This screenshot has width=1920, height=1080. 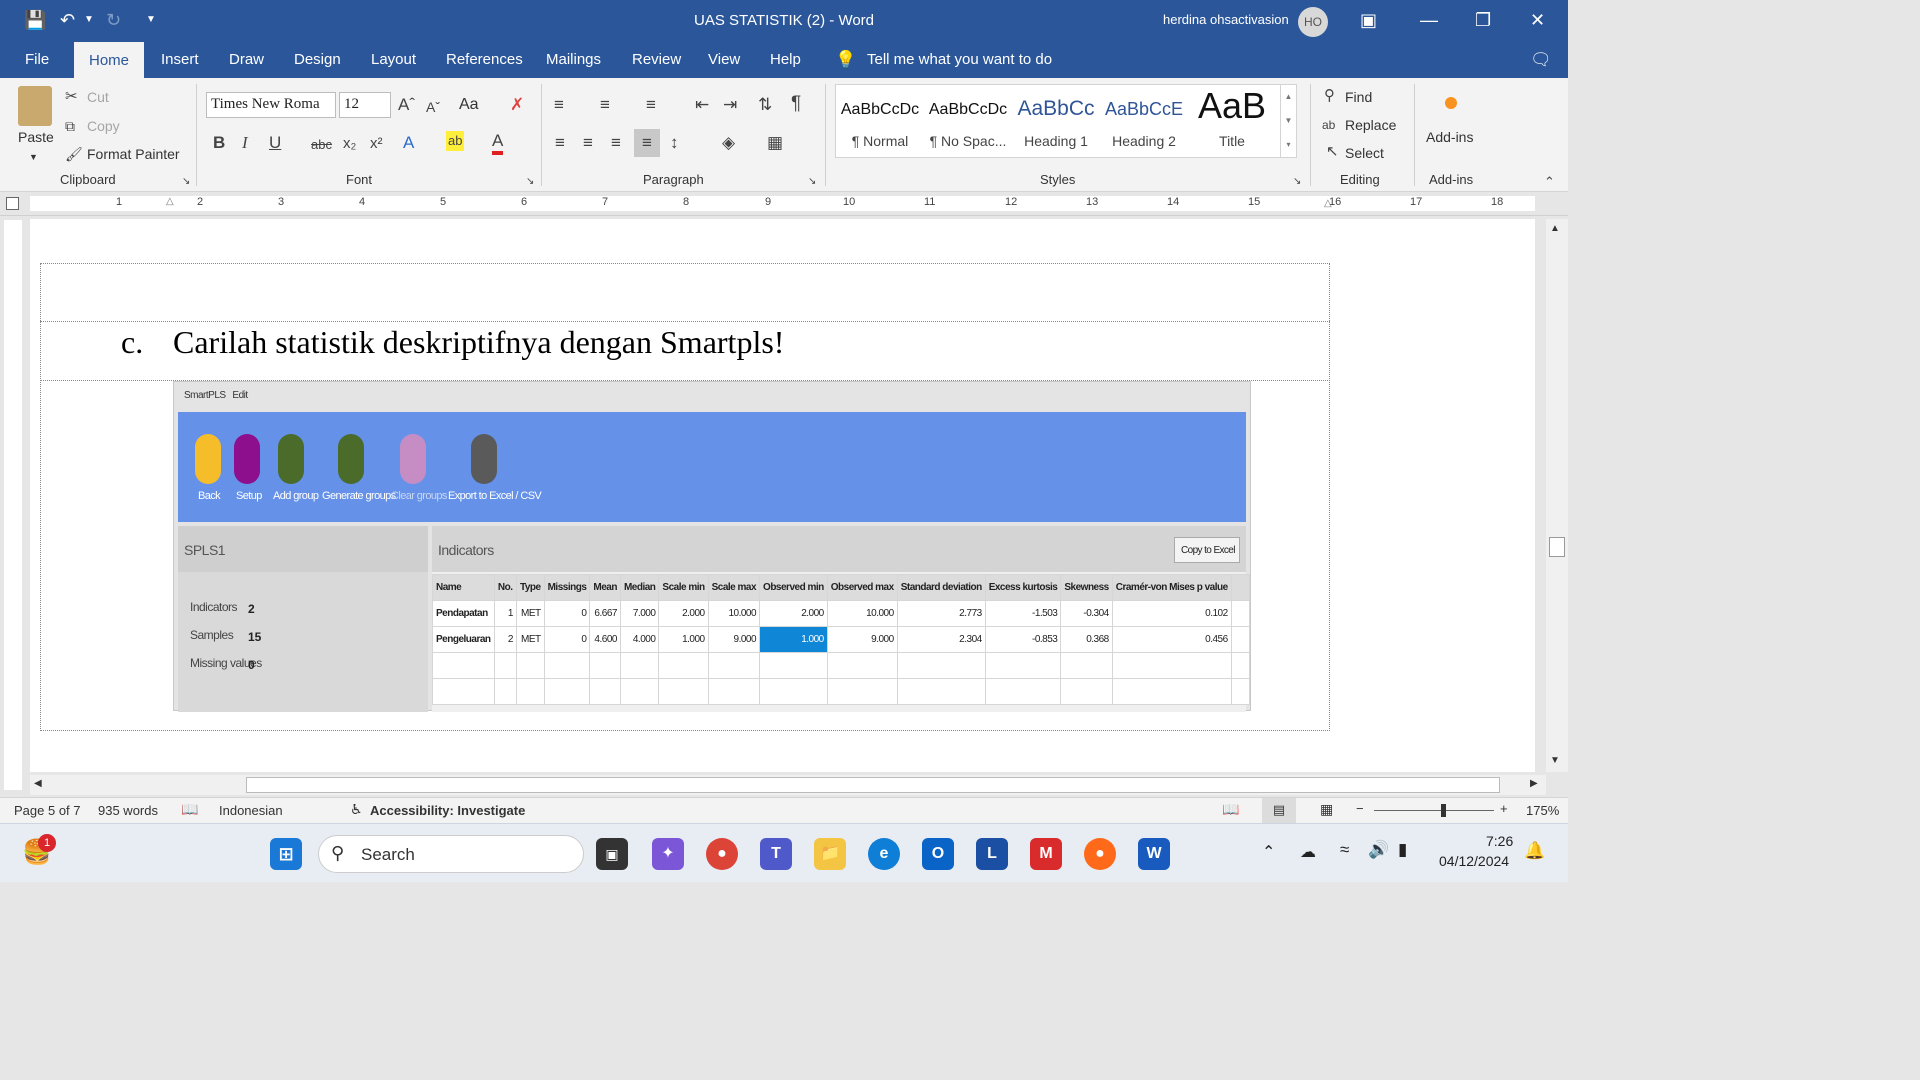 What do you see at coordinates (605, 105) in the screenshot?
I see `numbering-icon: ≡` at bounding box center [605, 105].